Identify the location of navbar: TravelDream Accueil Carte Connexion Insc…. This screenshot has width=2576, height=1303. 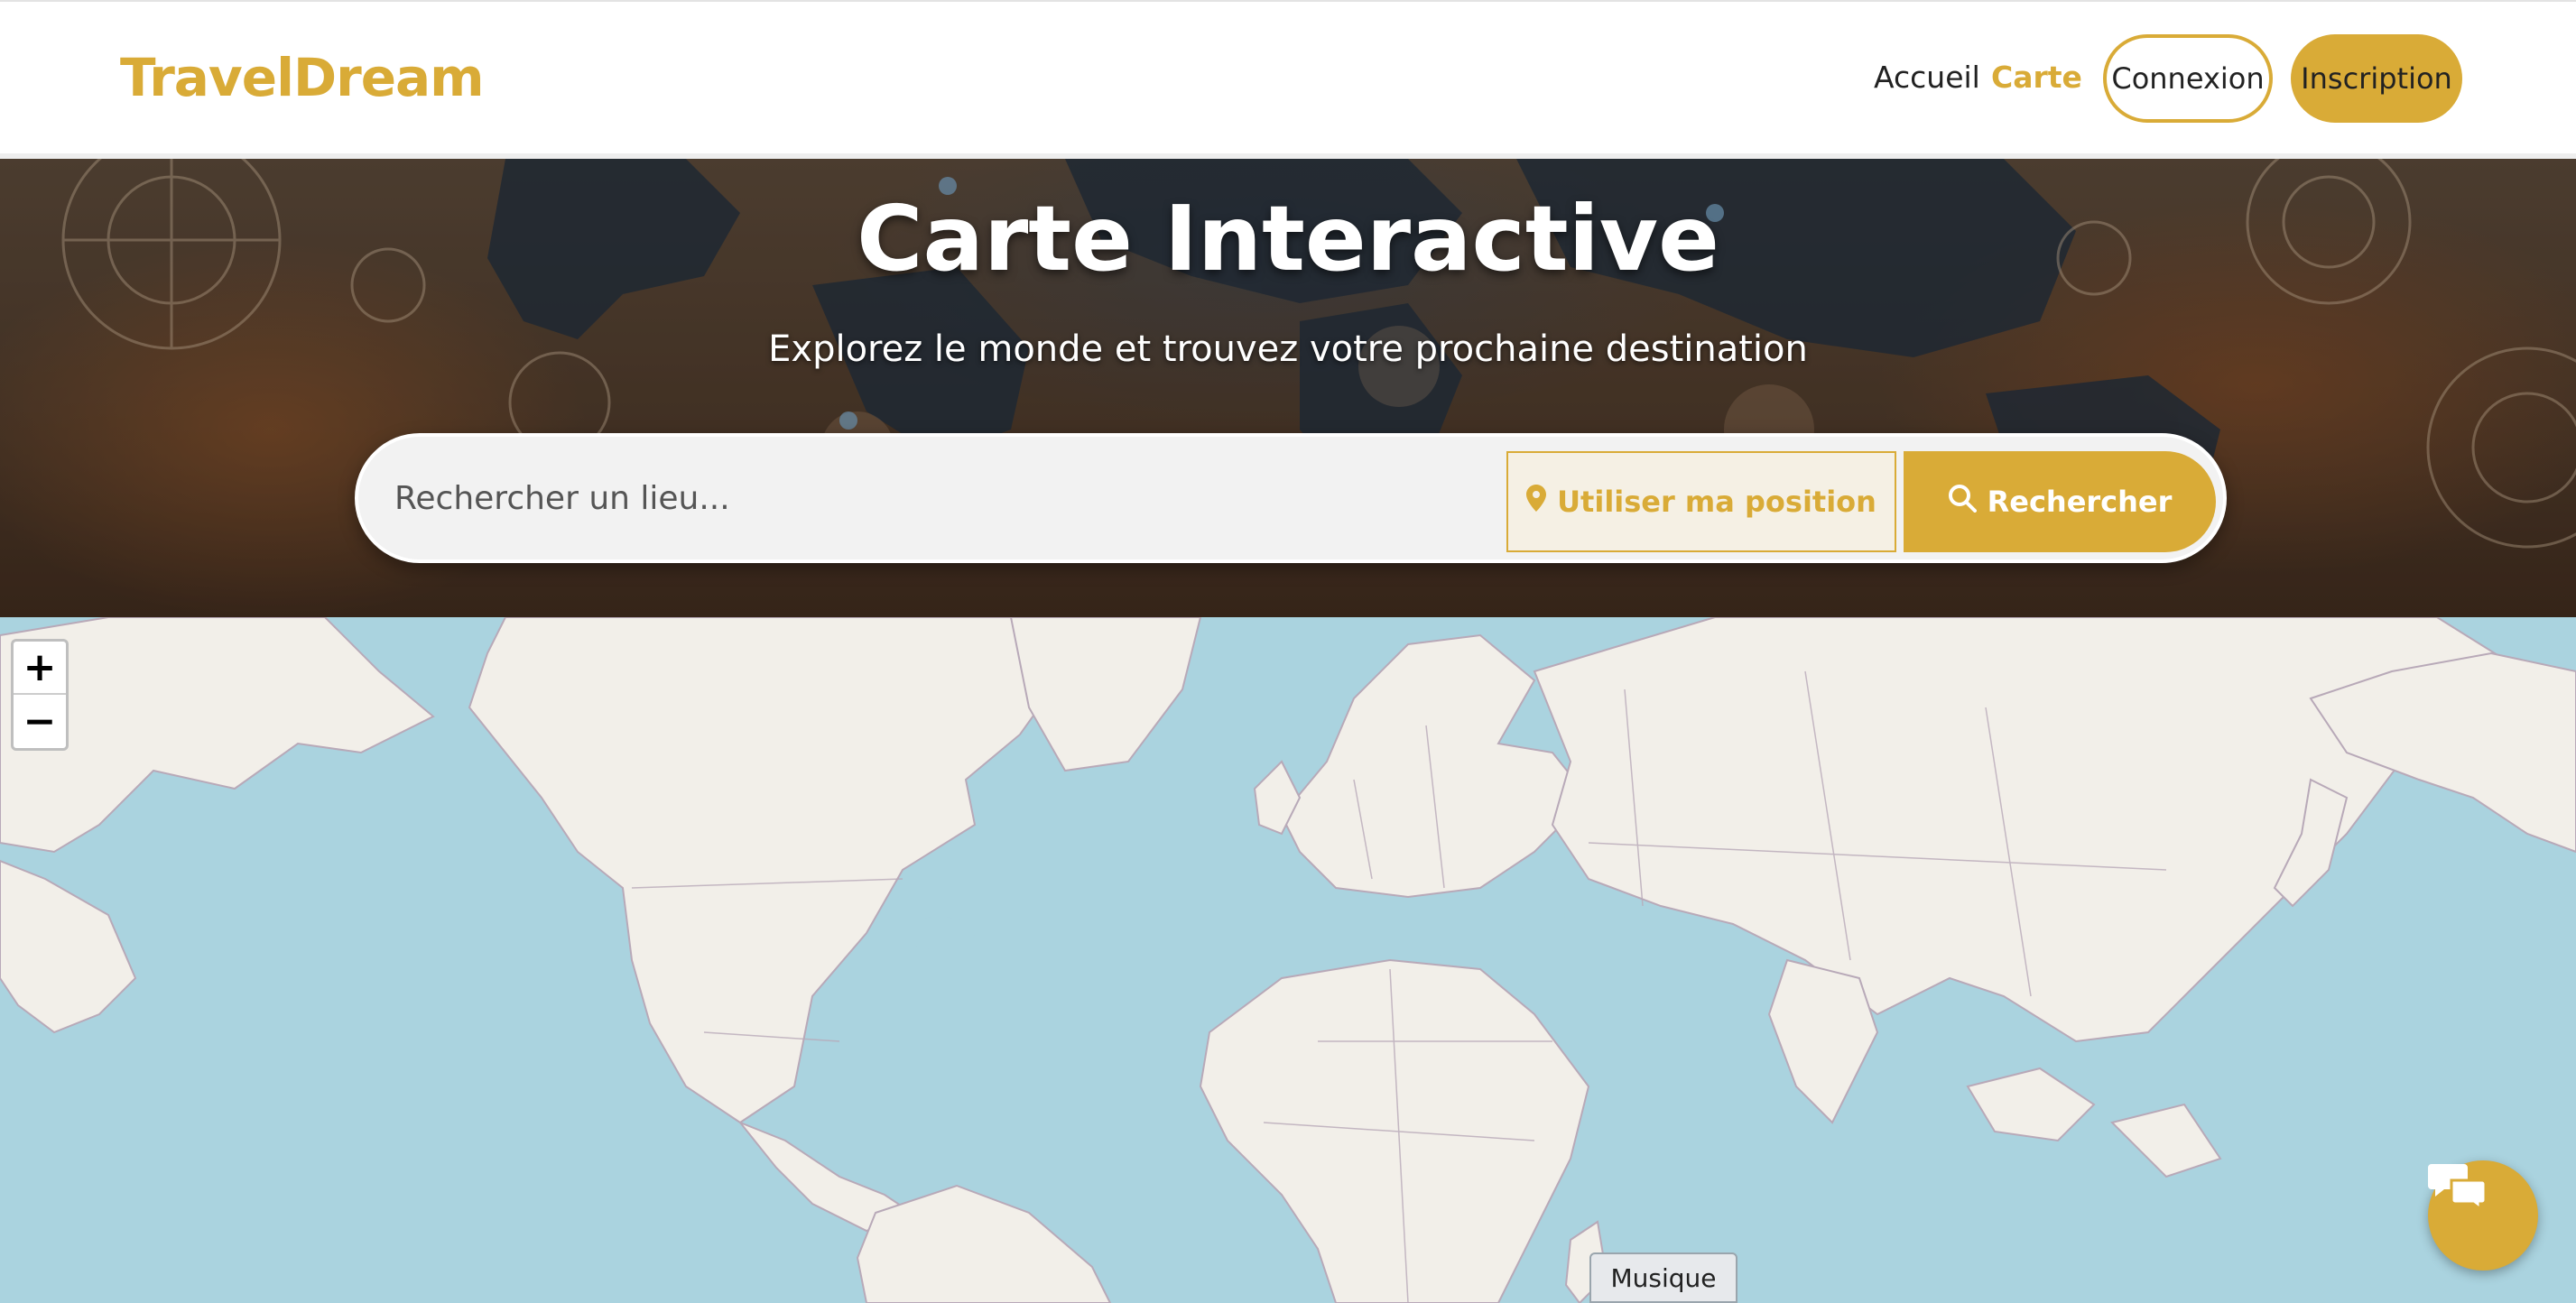
(1288, 79).